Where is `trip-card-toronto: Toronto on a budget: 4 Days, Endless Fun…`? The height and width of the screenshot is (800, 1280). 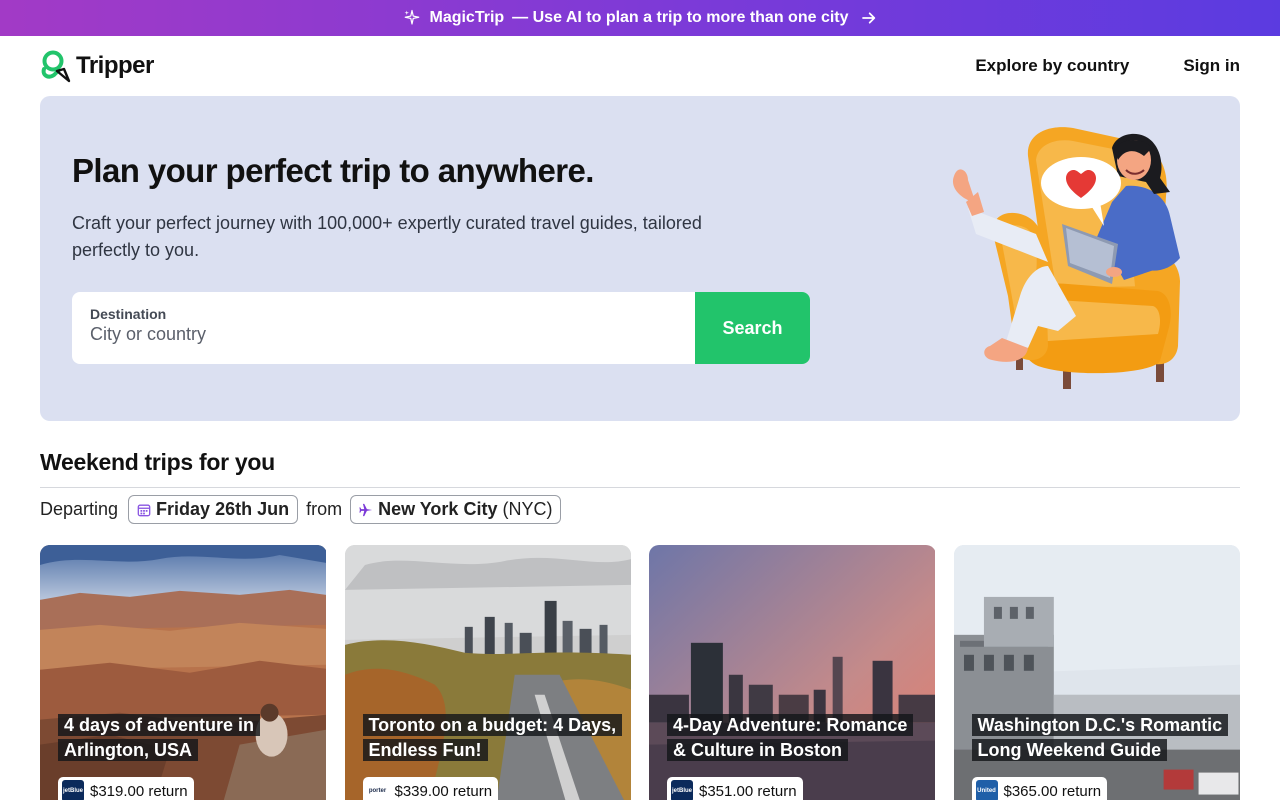
trip-card-toronto: Toronto on a budget: 4 Days, Endless Fun… is located at coordinates (488, 672).